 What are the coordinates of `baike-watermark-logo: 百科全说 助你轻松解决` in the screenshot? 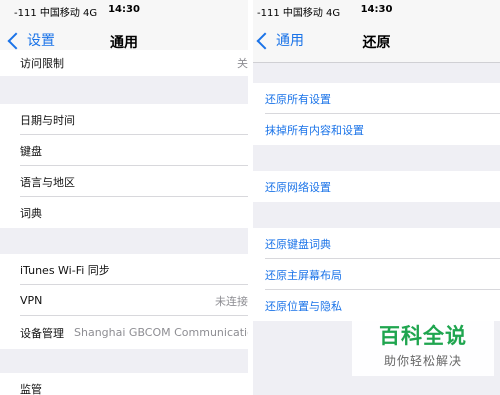 It's located at (423, 347).